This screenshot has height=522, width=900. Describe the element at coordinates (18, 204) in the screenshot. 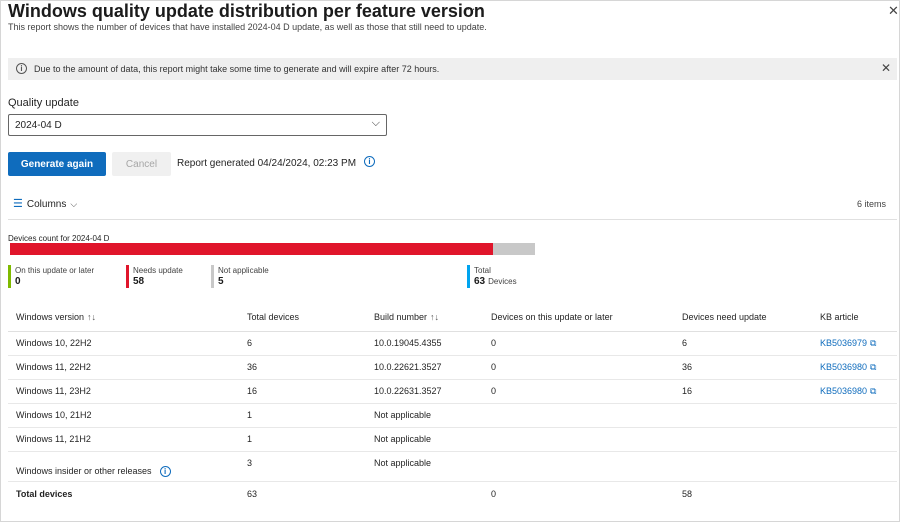

I see `list-icon: ☰` at that location.